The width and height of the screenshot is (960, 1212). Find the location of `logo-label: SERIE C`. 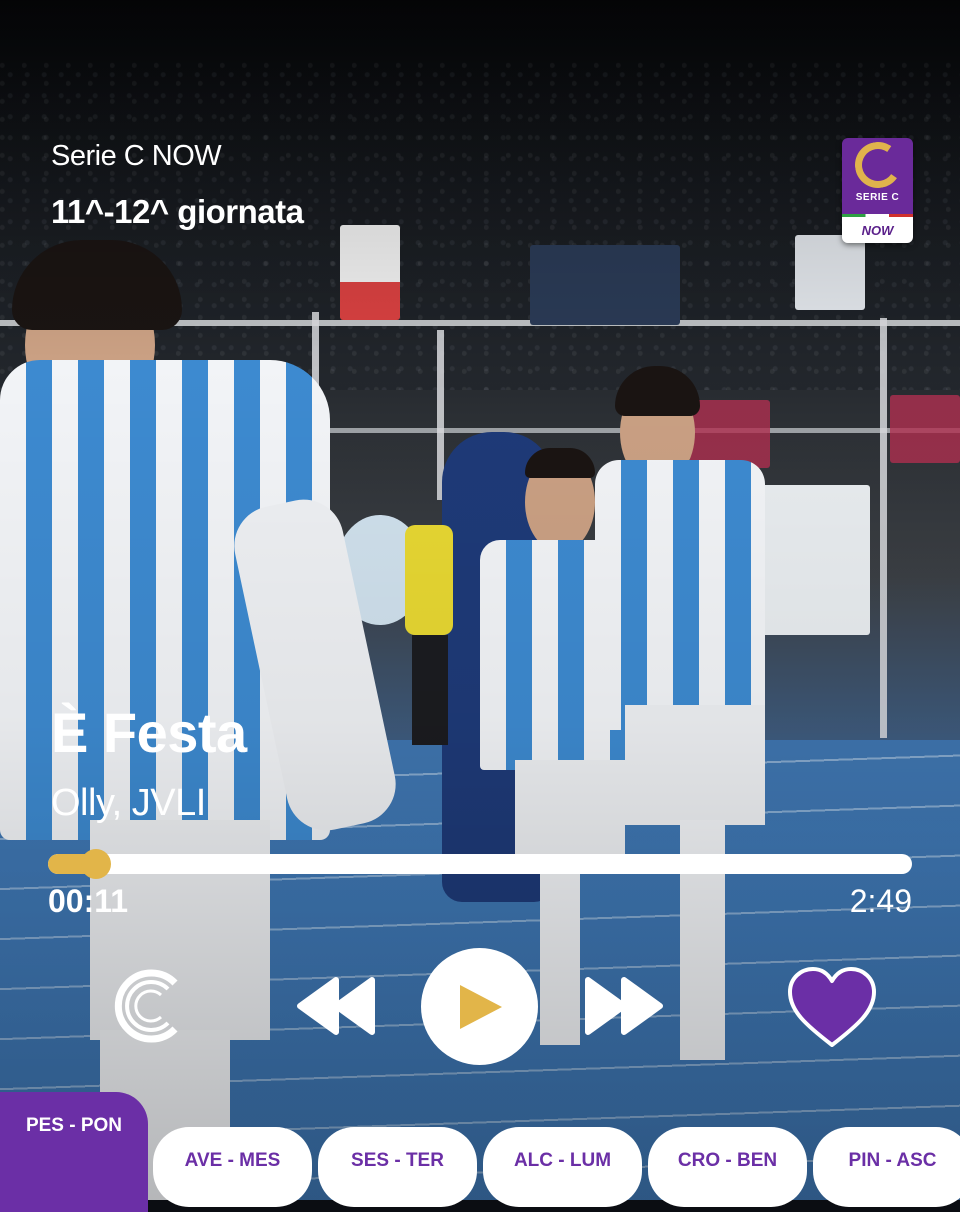

logo-label: SERIE C is located at coordinates (877, 197).